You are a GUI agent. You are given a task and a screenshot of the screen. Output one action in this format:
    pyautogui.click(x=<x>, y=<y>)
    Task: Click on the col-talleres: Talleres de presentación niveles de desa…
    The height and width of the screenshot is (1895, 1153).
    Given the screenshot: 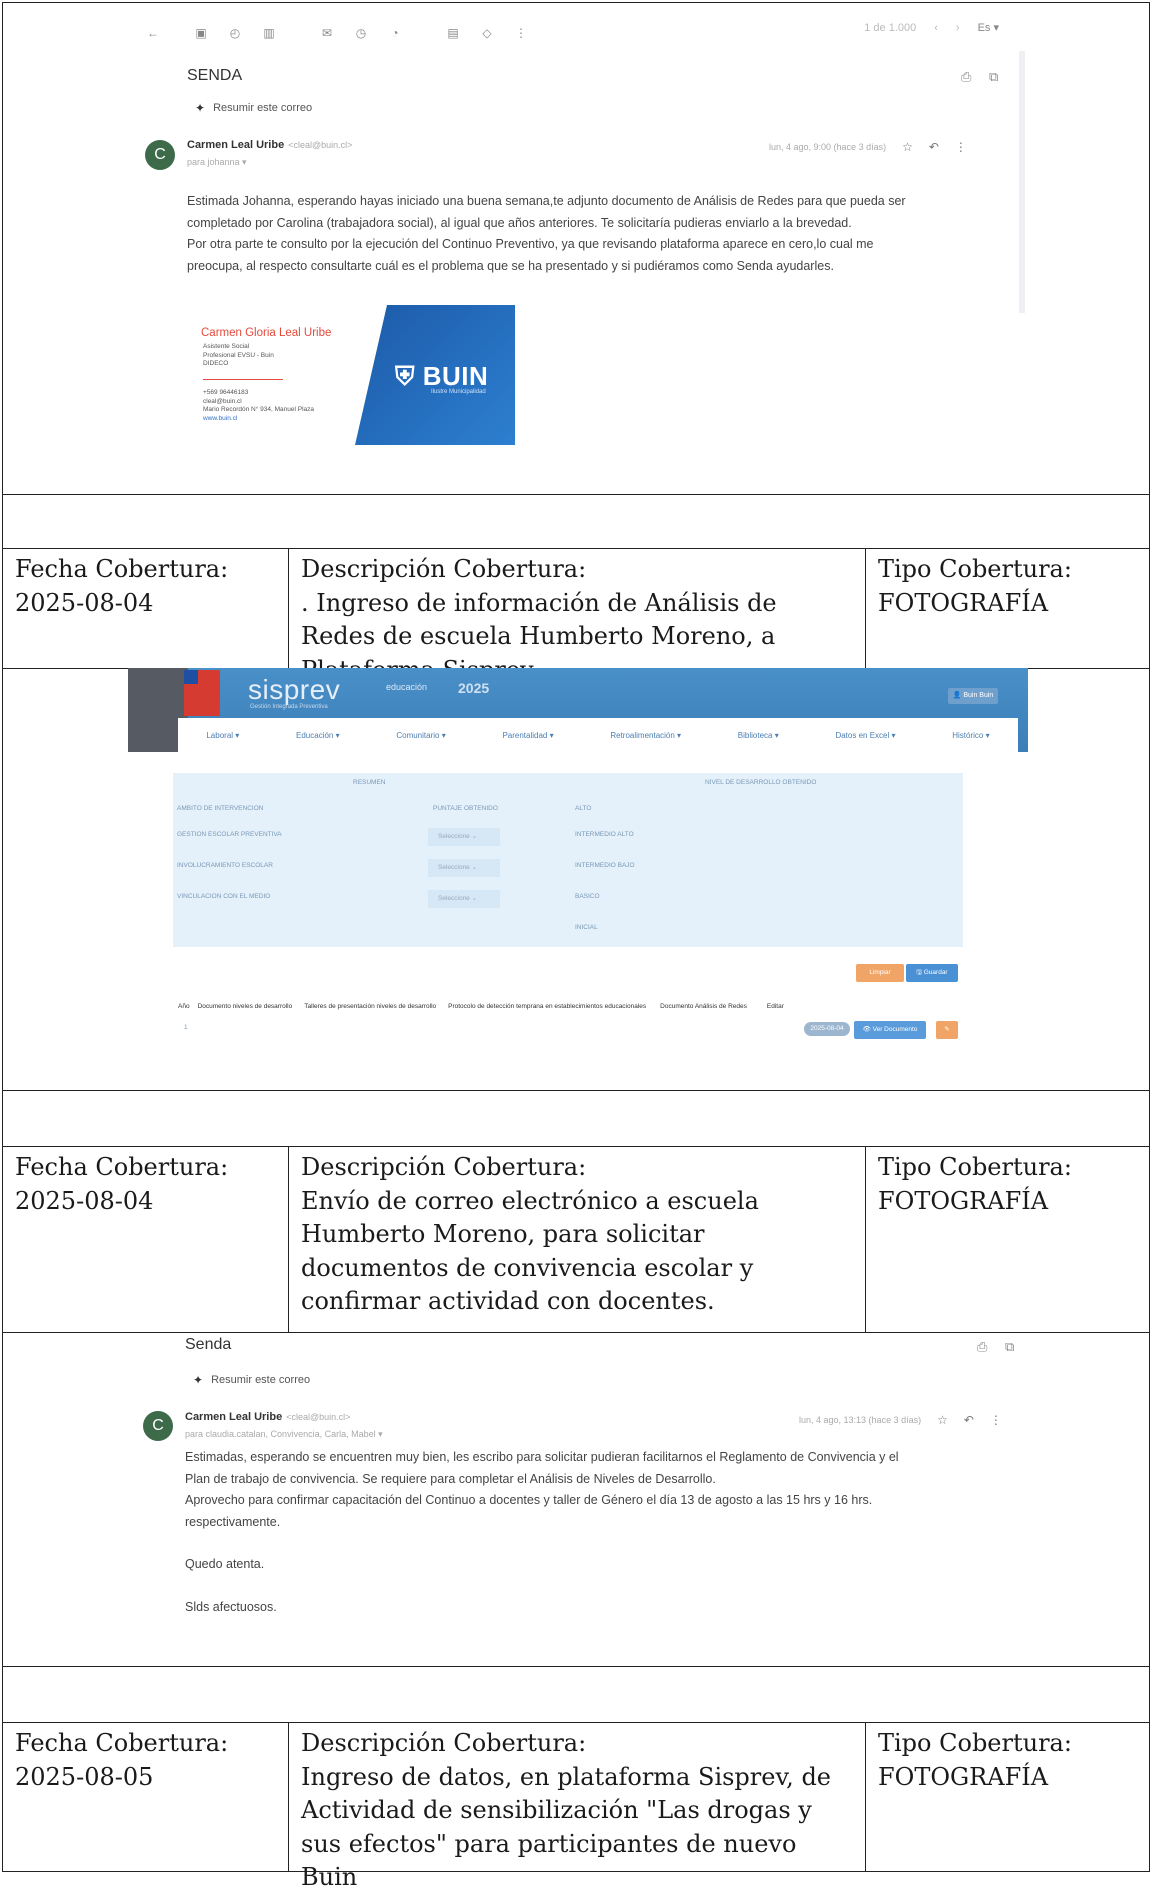 What is the action you would take?
    pyautogui.click(x=370, y=1006)
    